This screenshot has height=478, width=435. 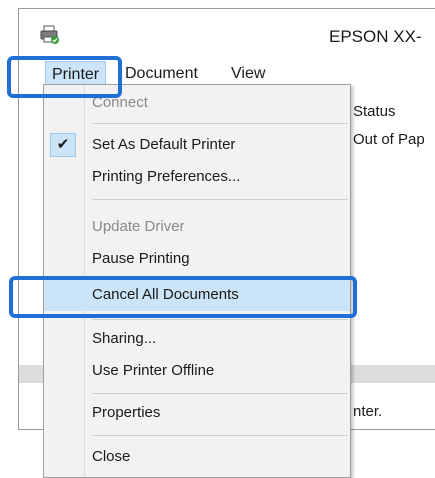 I want to click on printer-icon, so click(x=50, y=35).